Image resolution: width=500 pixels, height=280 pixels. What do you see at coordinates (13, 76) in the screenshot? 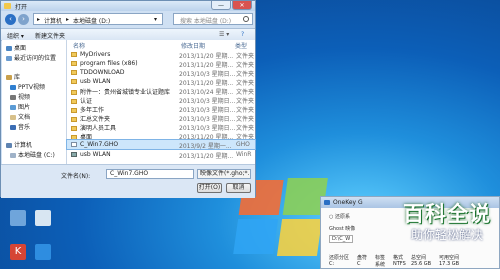
I see `nav-item-libraries: 库` at bounding box center [13, 76].